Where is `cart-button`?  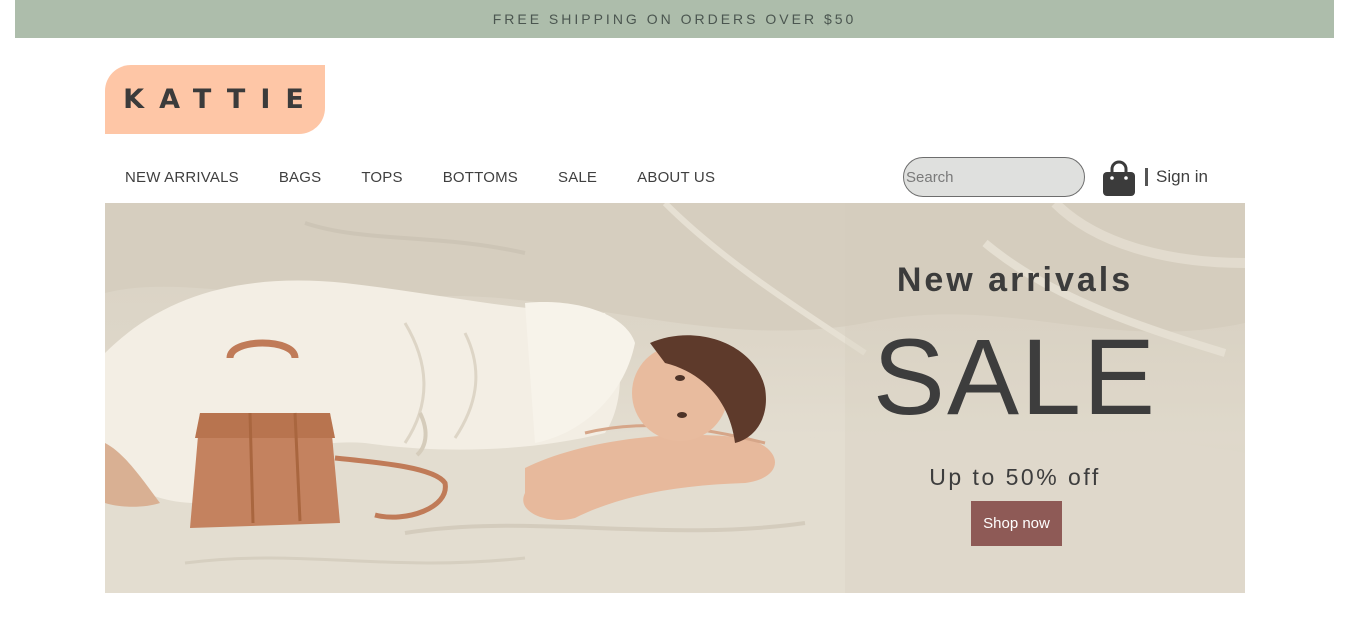 cart-button is located at coordinates (1119, 178).